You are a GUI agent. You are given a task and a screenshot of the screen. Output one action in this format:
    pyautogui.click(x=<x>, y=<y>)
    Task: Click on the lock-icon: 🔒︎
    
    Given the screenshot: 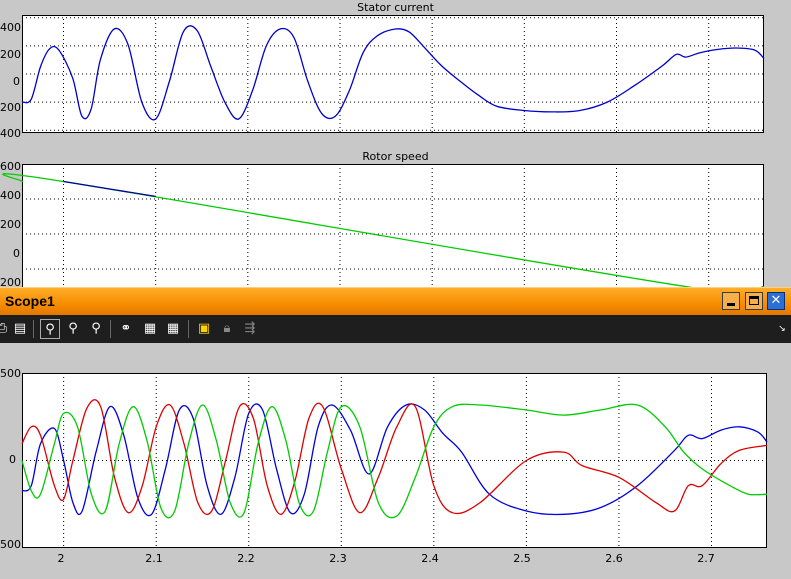 What is the action you would take?
    pyautogui.click(x=227, y=329)
    